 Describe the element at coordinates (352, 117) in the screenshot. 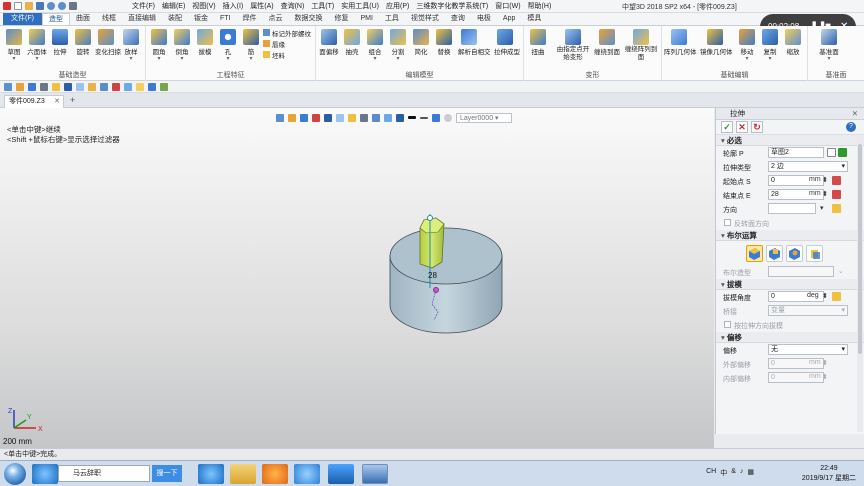

I see `display-icon` at that location.